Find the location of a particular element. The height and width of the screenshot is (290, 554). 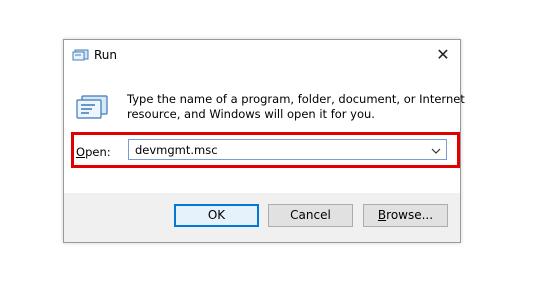

browse-mnemonic: B is located at coordinates (382, 215).